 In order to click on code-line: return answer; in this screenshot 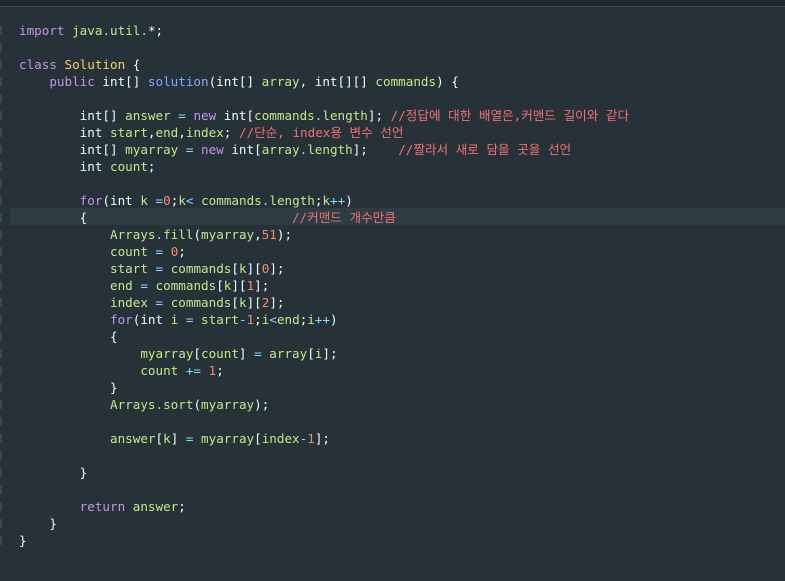, I will do `click(324, 506)`.